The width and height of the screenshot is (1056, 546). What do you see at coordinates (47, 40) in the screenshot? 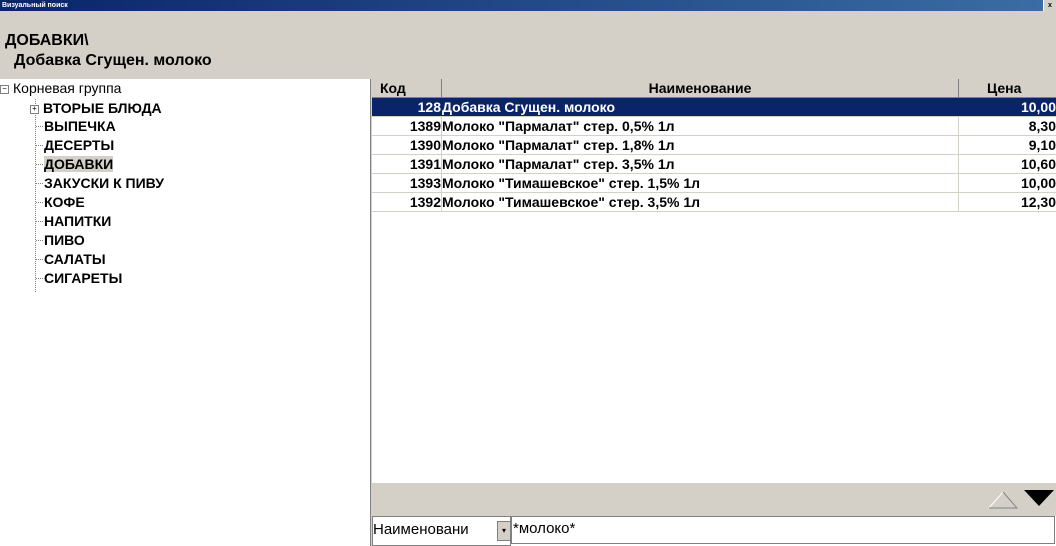
I see `group-path: ДОБАВКИ\` at bounding box center [47, 40].